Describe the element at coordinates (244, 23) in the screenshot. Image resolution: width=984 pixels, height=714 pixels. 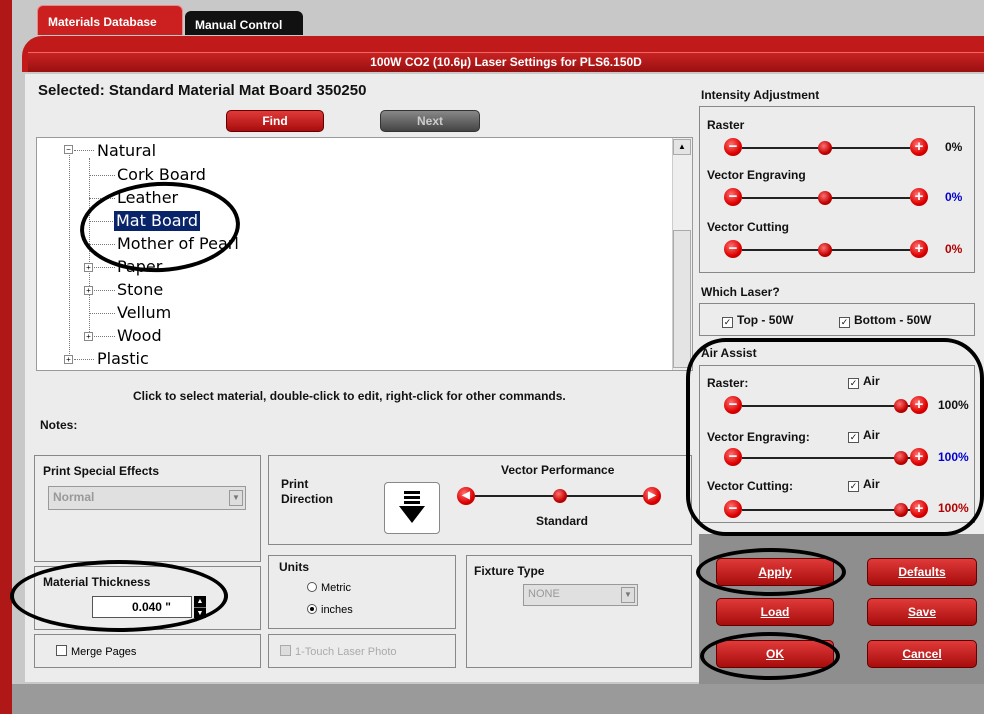
I see `tab-manual-control: Manual Control` at that location.